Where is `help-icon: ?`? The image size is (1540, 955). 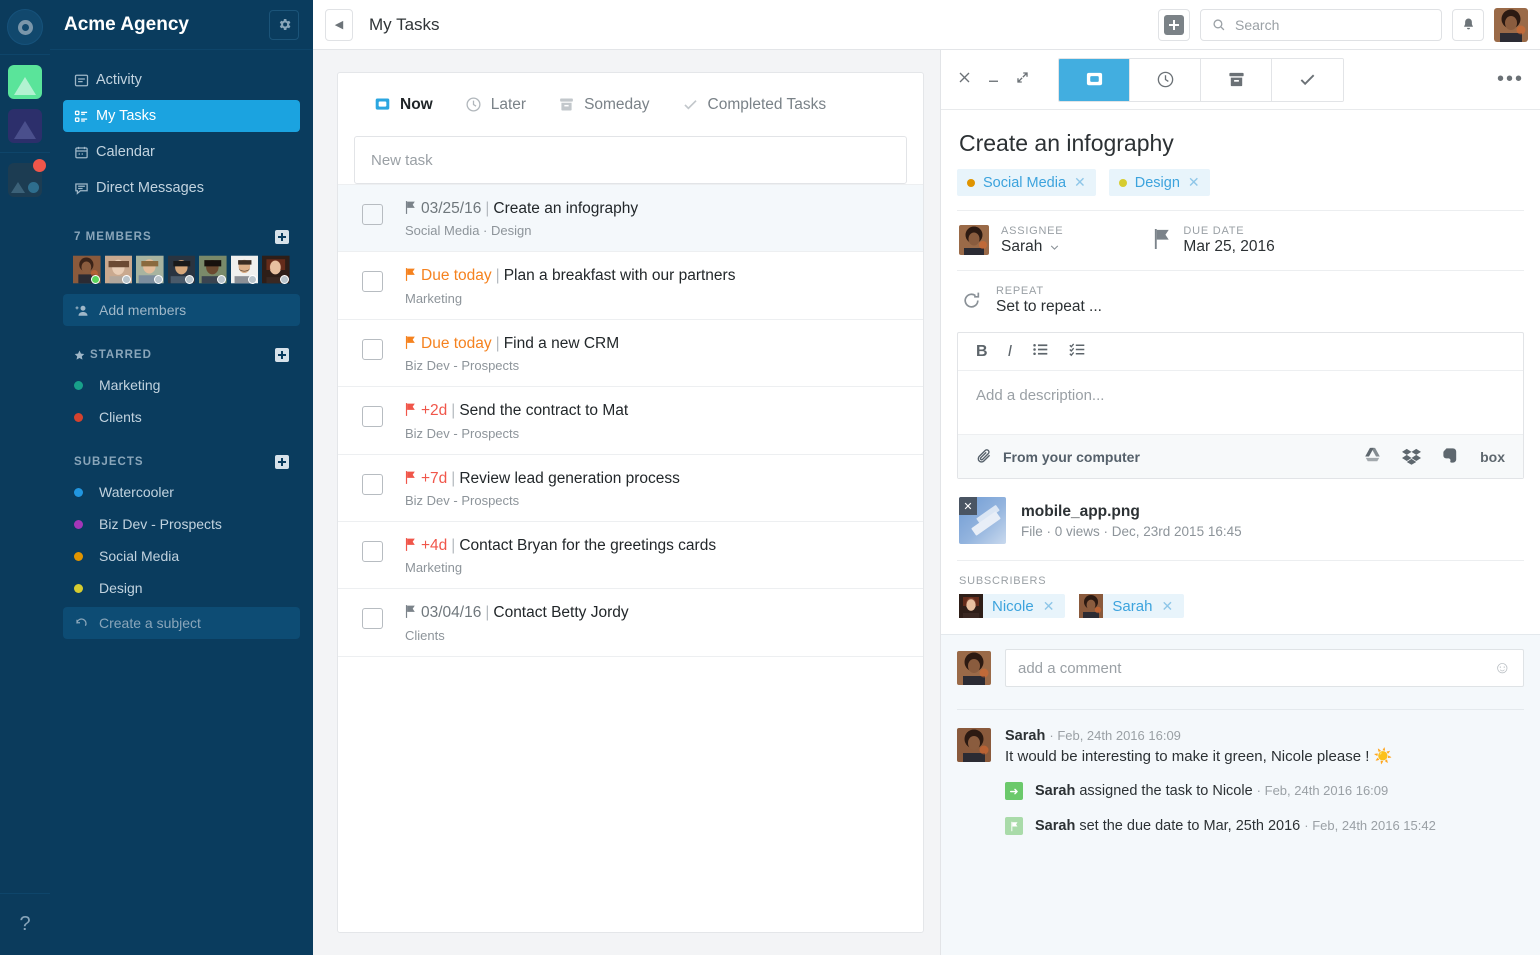 help-icon: ? is located at coordinates (25, 924).